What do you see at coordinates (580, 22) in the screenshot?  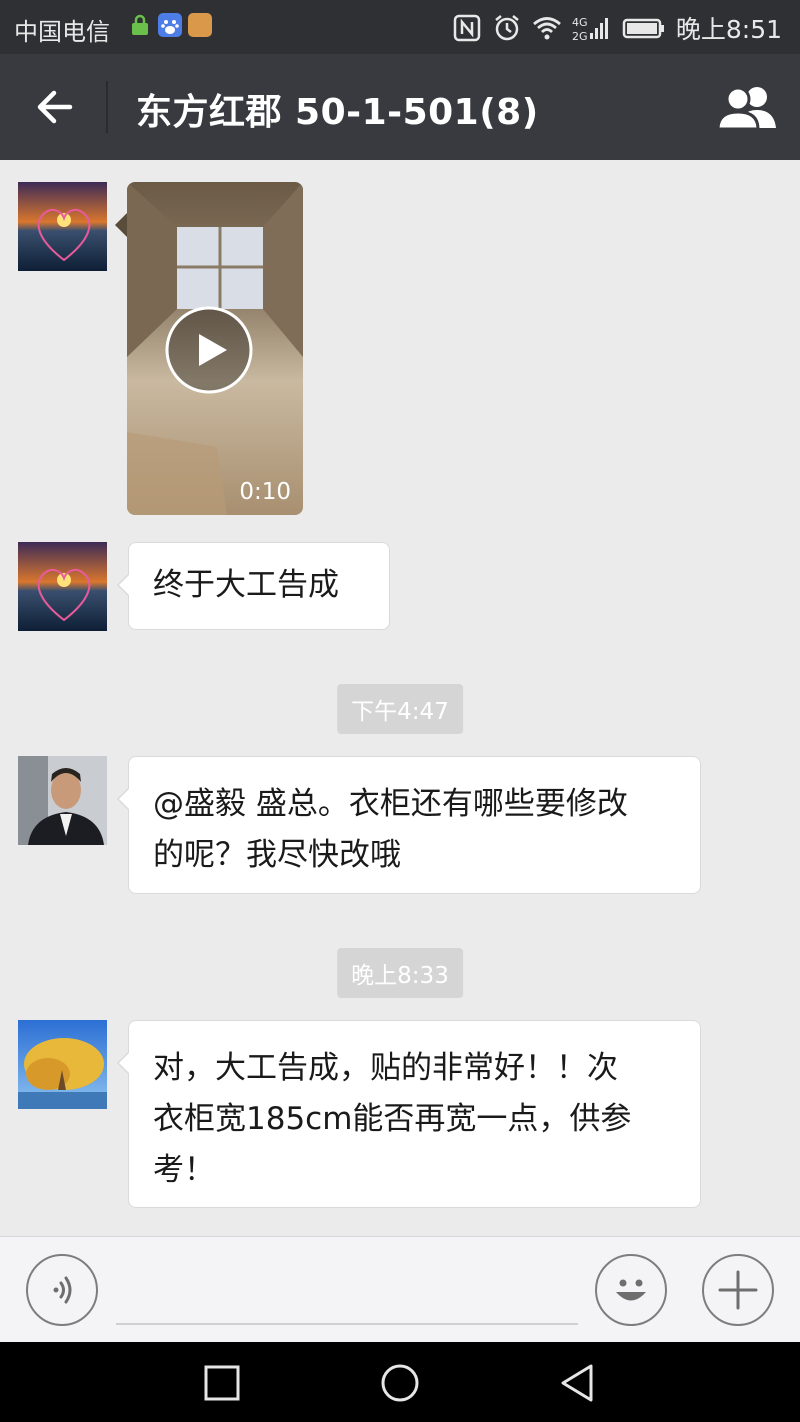 I see `svg-text: 4G` at bounding box center [580, 22].